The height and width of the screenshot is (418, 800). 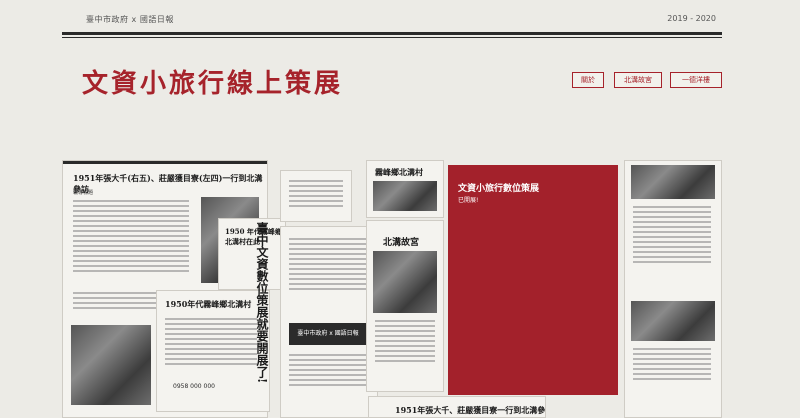 What do you see at coordinates (130, 19) in the screenshot?
I see `brand-text: 臺中市政府 x 國語日報` at bounding box center [130, 19].